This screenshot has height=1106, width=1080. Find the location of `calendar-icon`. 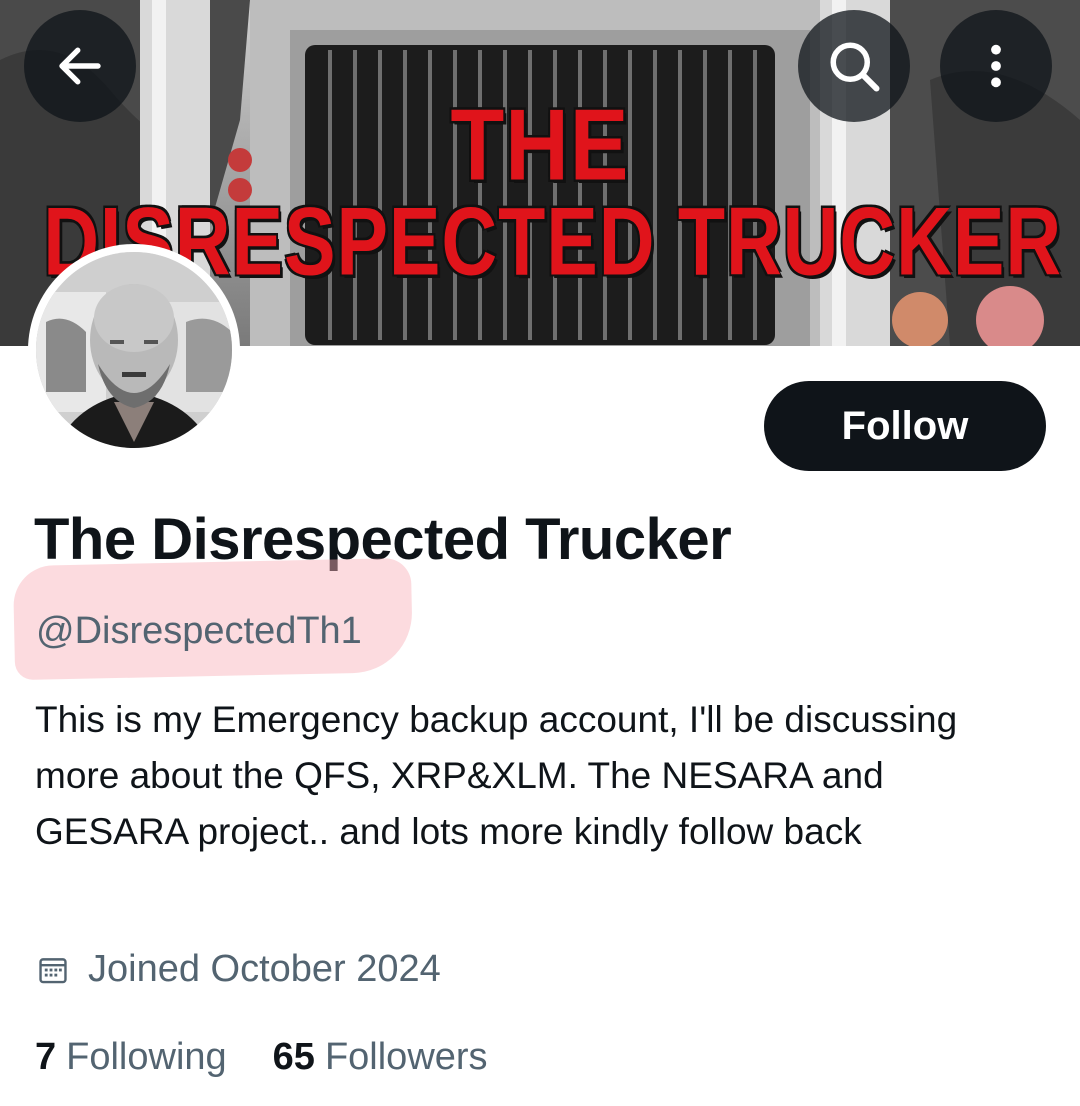

calendar-icon is located at coordinates (53, 970).